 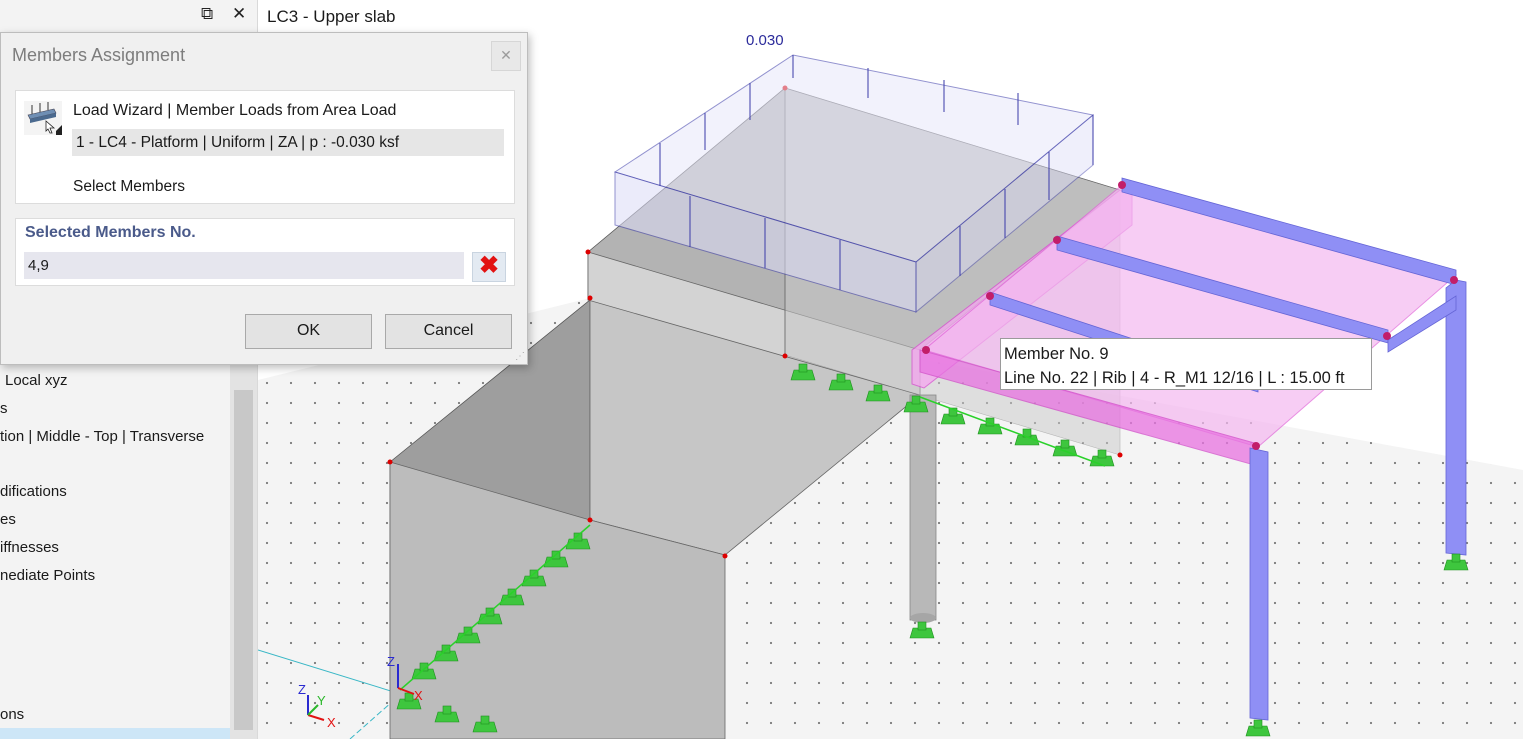 I want to click on dialog-title: Members Assignment, so click(x=99, y=55).